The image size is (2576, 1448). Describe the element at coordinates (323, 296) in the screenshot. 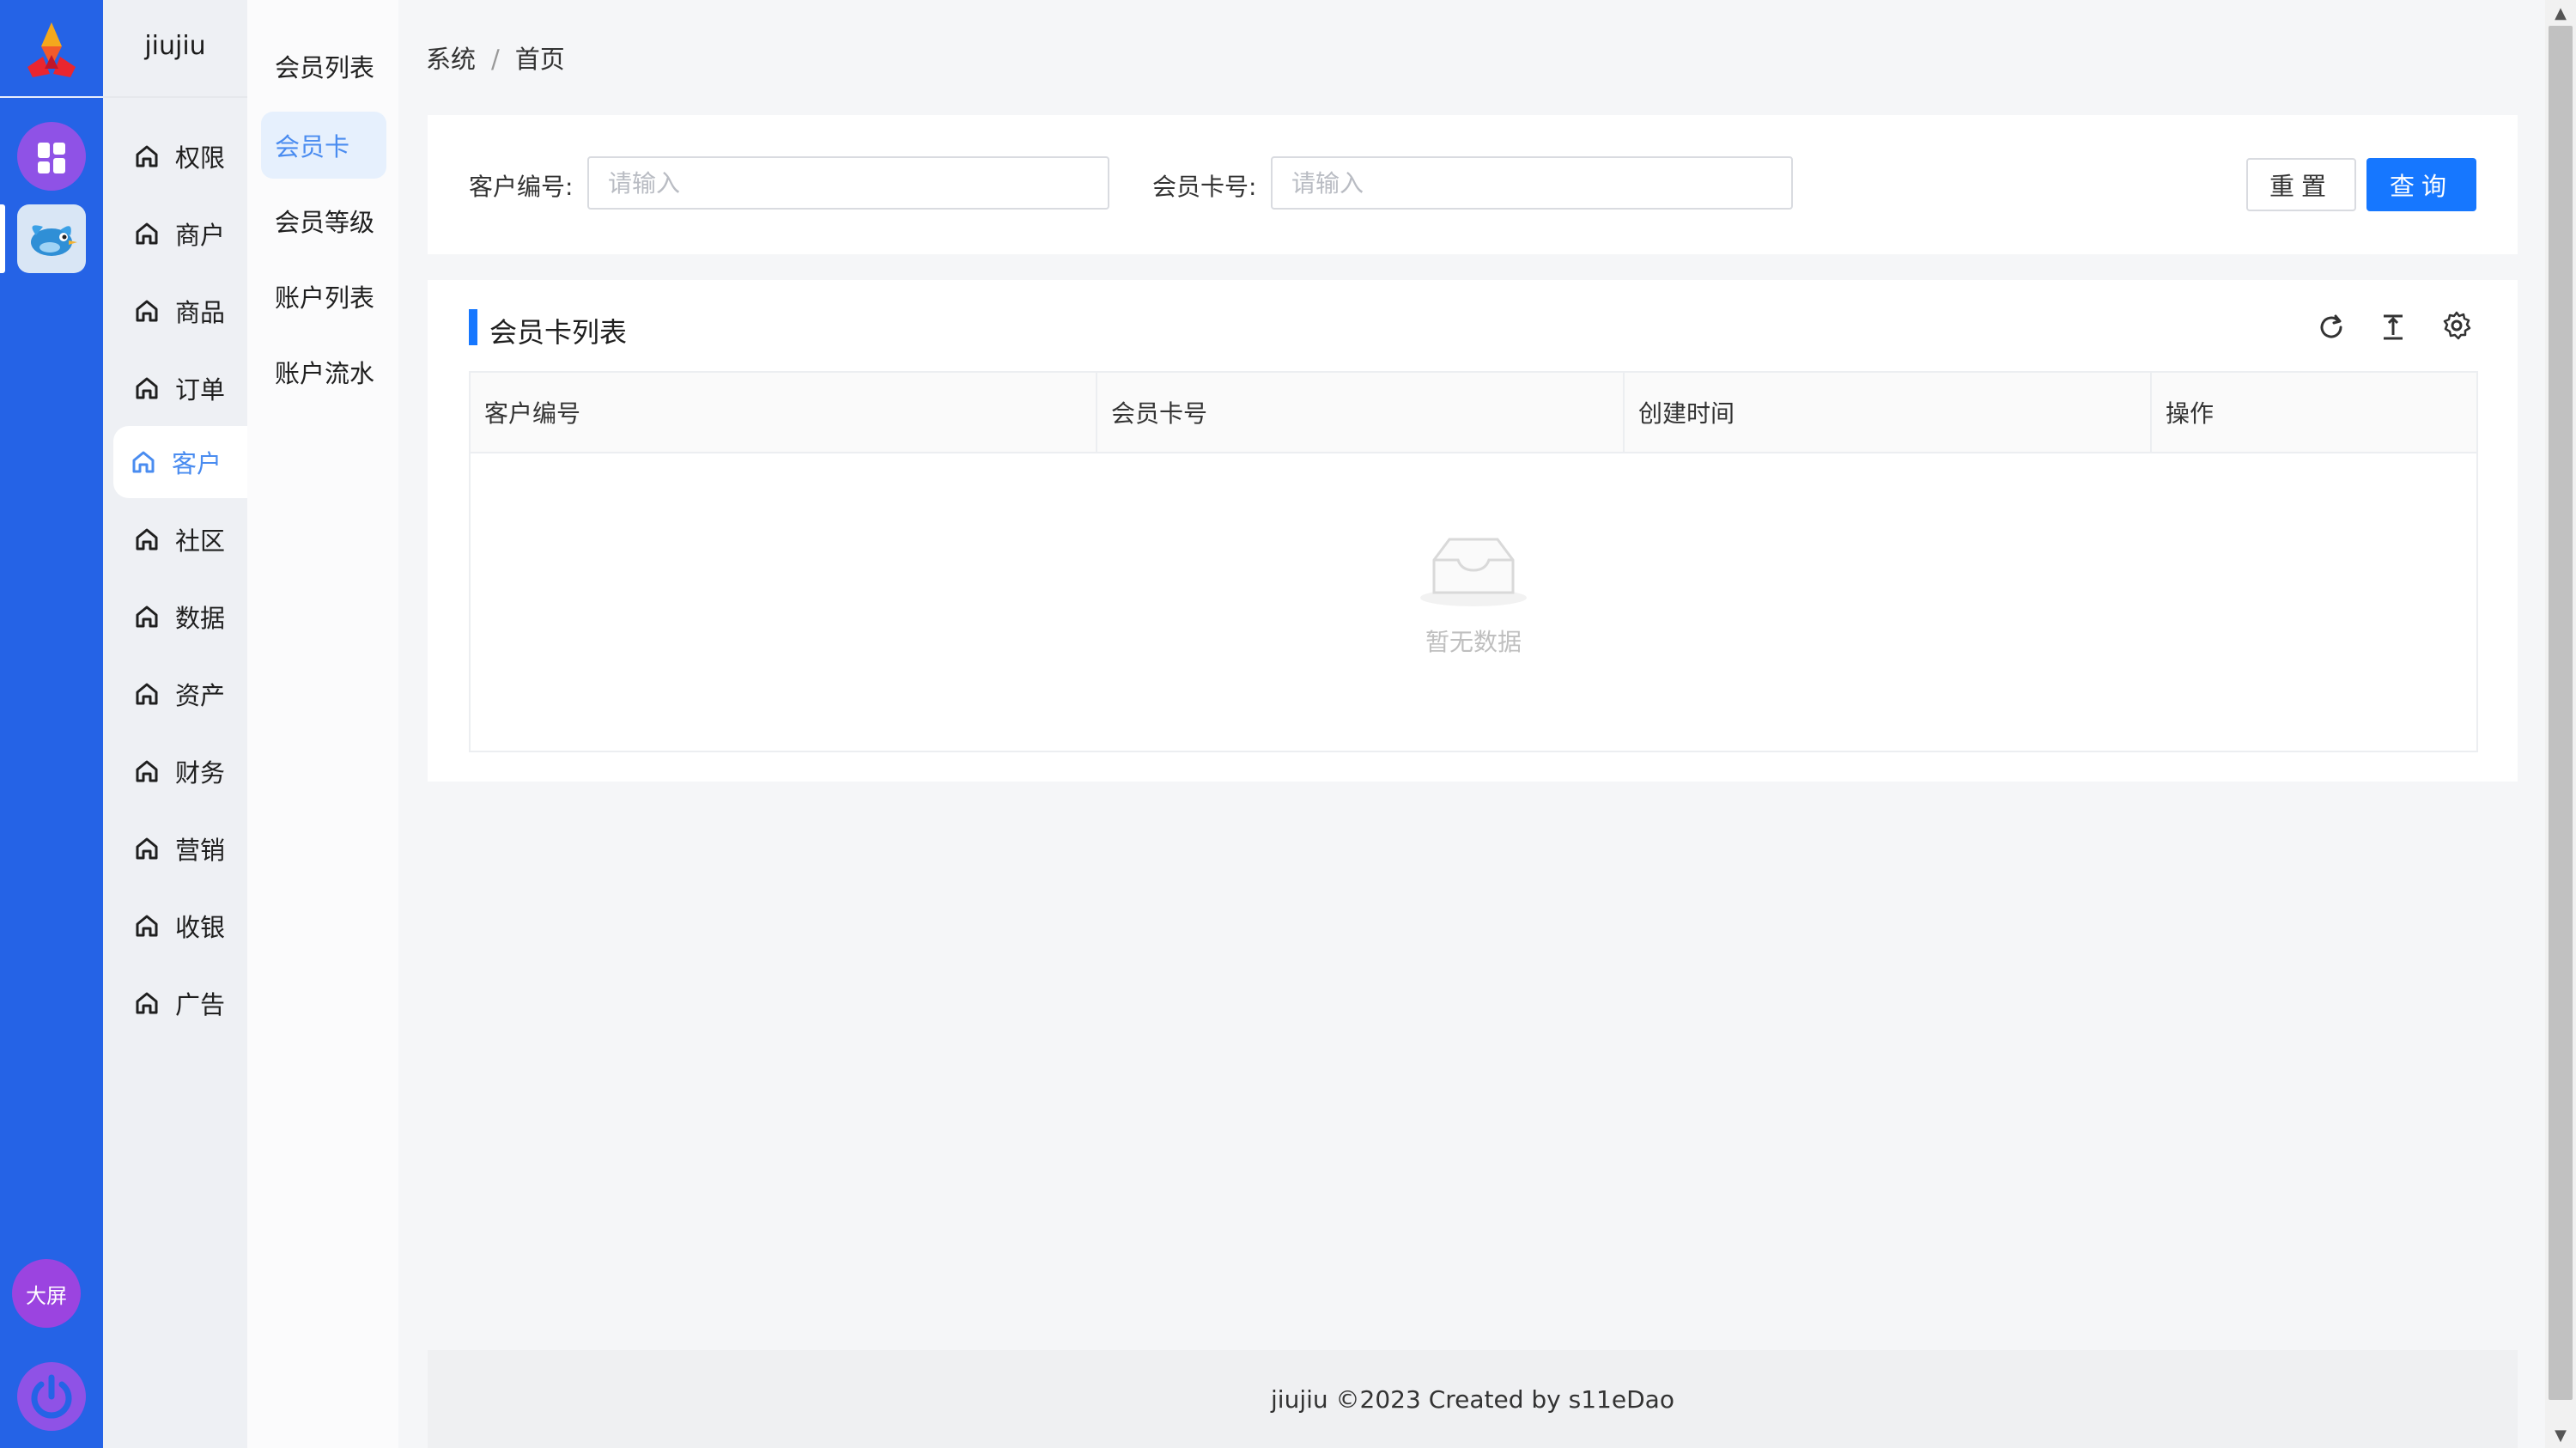

I see `secondary-menu-item: 账户列表` at that location.